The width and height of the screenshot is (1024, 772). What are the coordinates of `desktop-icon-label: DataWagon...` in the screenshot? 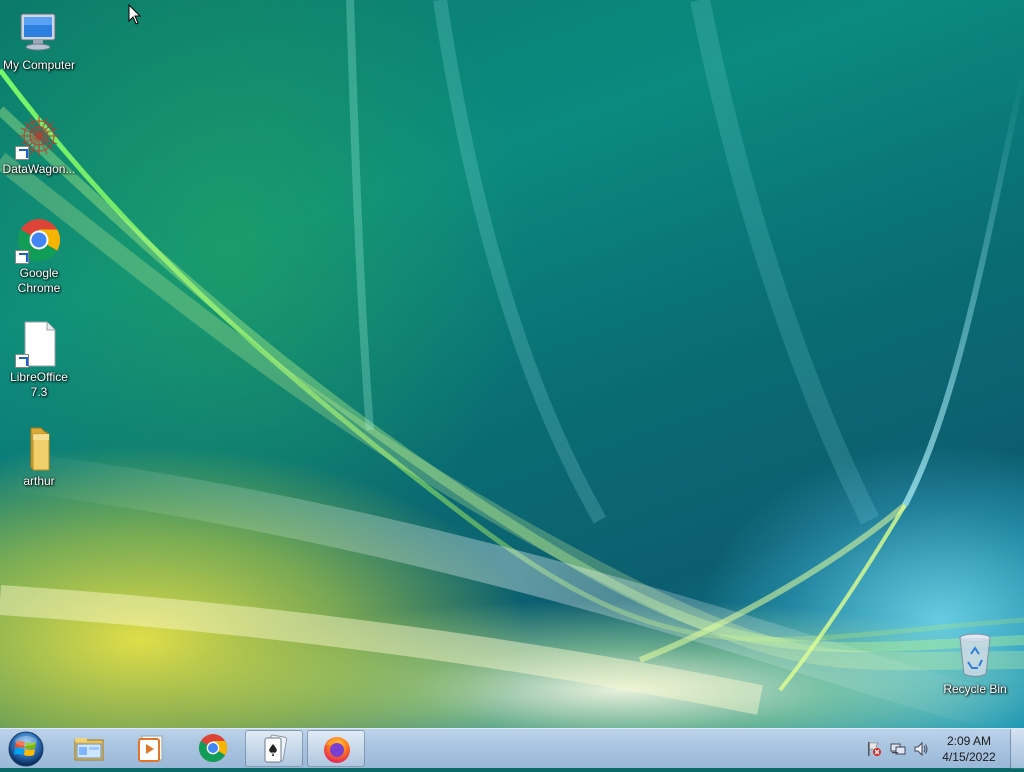 It's located at (39, 169).